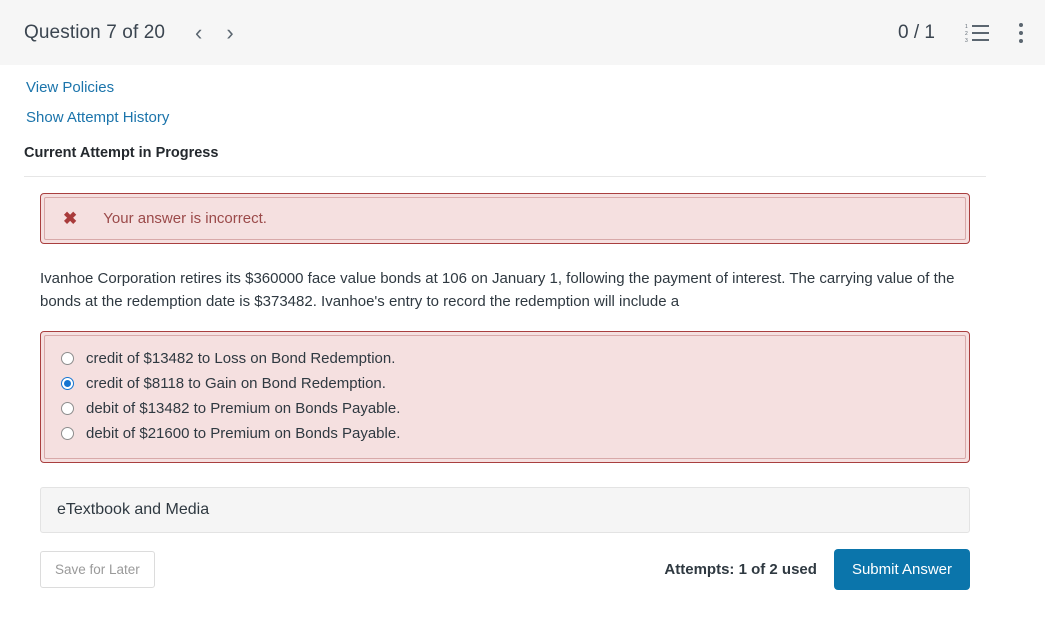 The image size is (1045, 633). I want to click on save-for-later-button: Save for Later, so click(97, 569).